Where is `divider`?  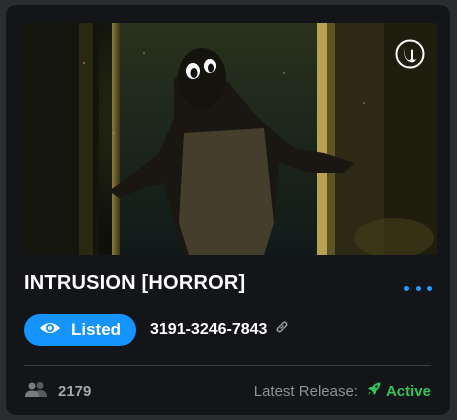 divider is located at coordinates (227, 365).